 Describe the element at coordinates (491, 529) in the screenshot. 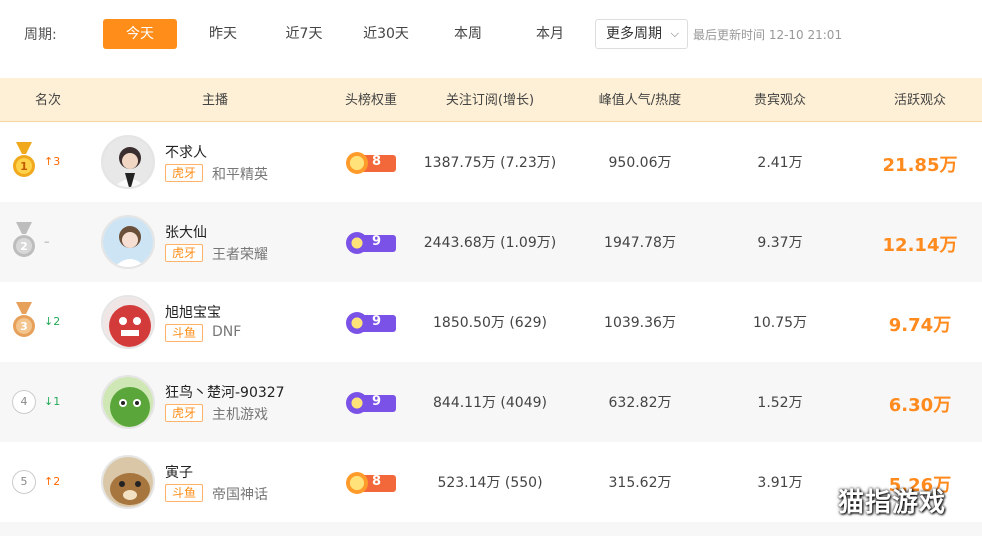

I see `table-row` at that location.